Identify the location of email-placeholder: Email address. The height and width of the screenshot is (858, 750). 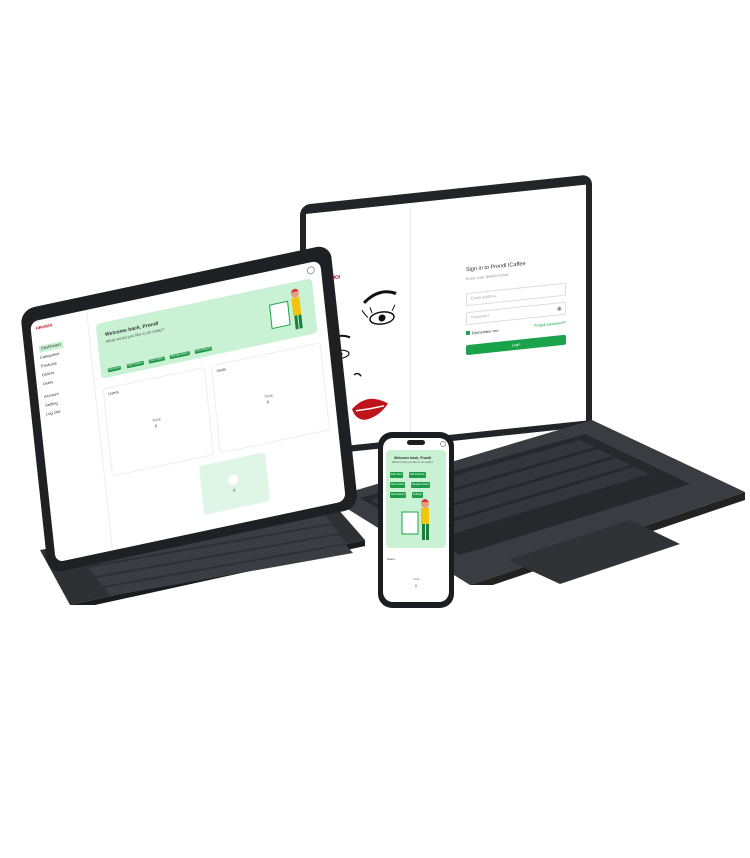
(484, 297).